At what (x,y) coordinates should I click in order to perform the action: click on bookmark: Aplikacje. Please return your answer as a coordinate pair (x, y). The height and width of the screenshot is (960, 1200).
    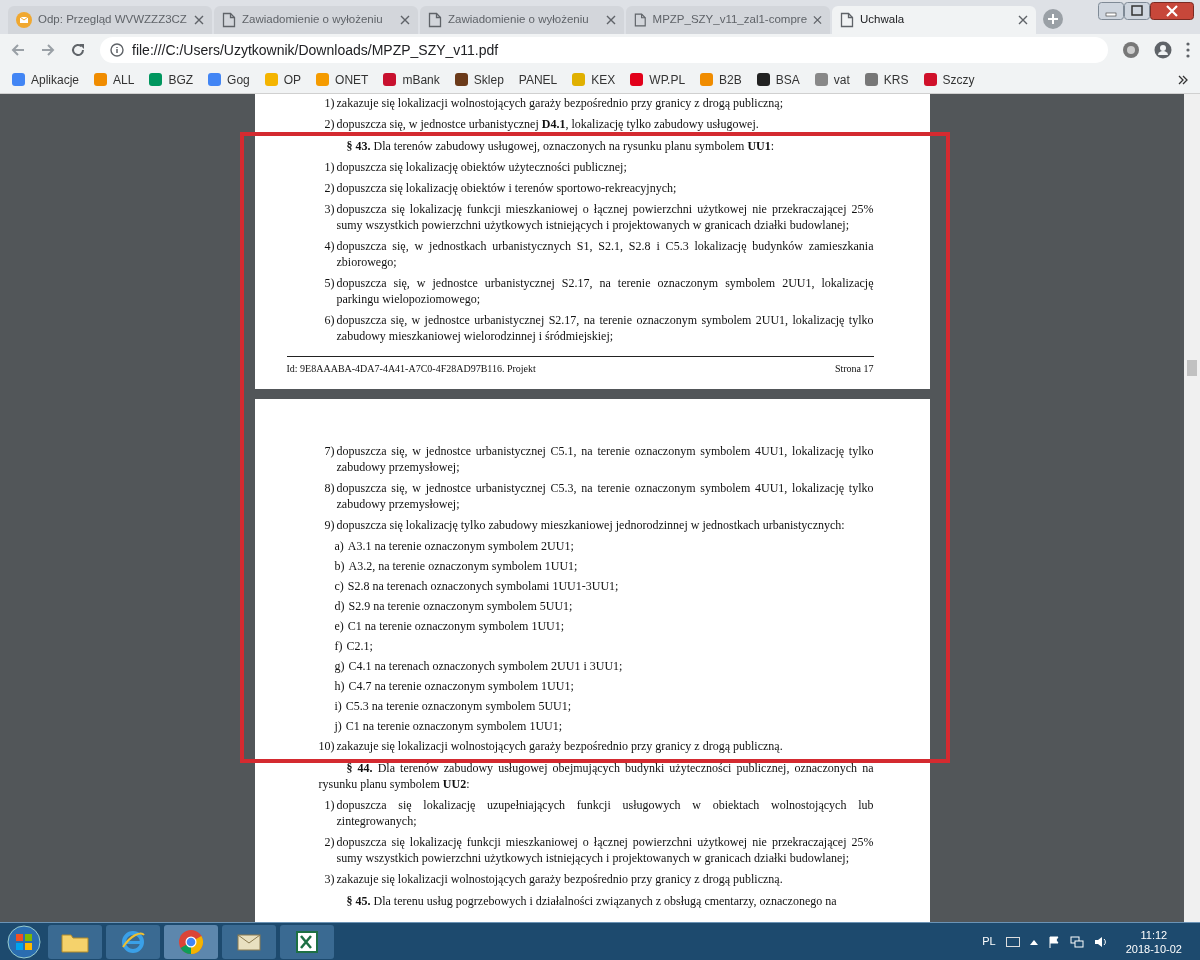
    Looking at the image, I should click on (46, 79).